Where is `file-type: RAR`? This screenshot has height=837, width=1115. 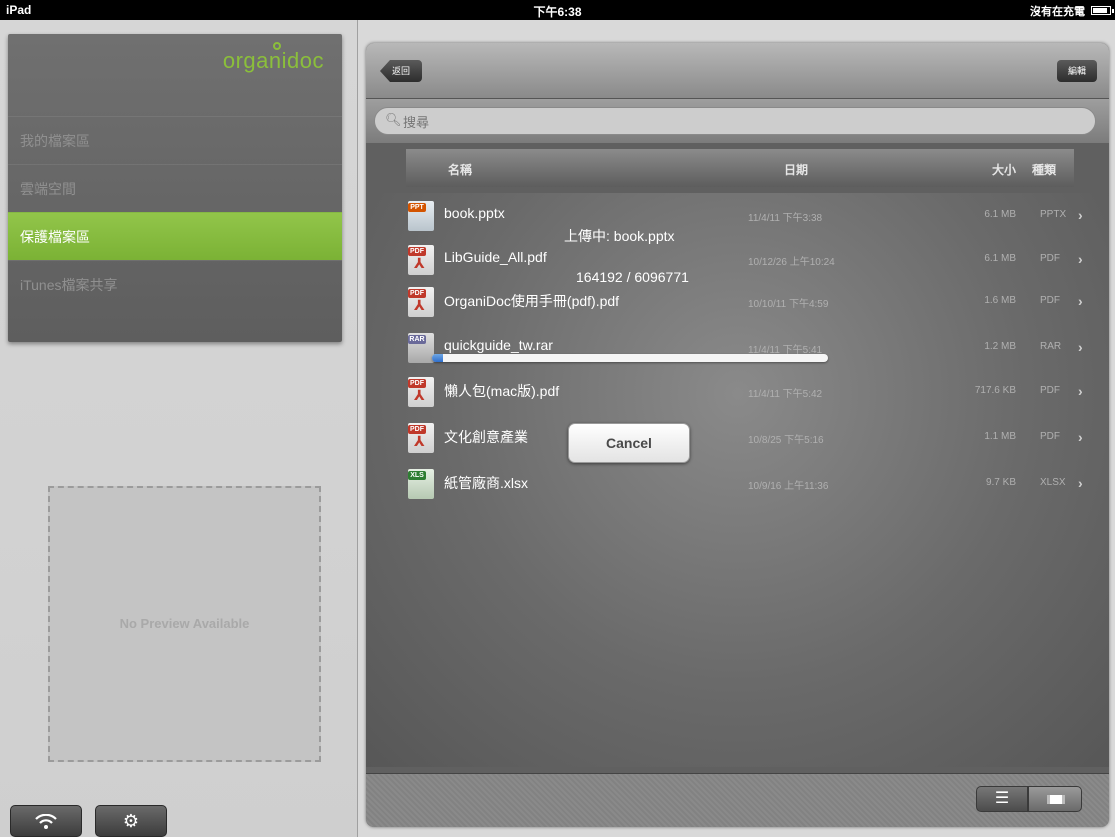 file-type: RAR is located at coordinates (1051, 346).